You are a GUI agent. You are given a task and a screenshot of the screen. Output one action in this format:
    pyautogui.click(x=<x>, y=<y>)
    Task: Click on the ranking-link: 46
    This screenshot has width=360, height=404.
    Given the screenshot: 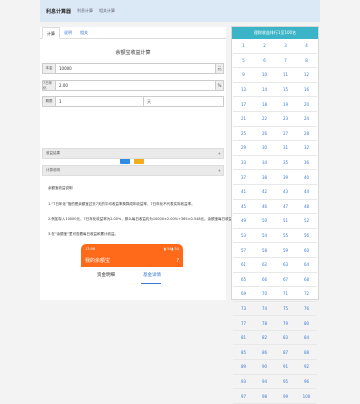 What is the action you would take?
    pyautogui.click(x=264, y=207)
    